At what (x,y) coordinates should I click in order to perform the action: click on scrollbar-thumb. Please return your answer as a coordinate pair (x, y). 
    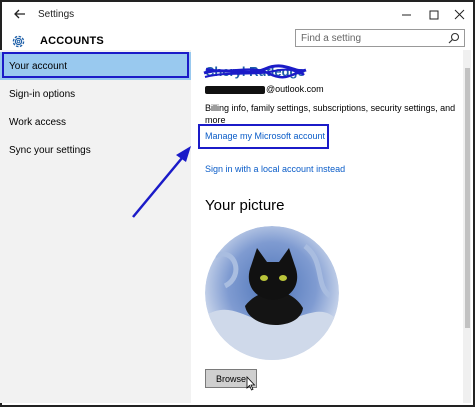
    Looking at the image, I should click on (467, 198).